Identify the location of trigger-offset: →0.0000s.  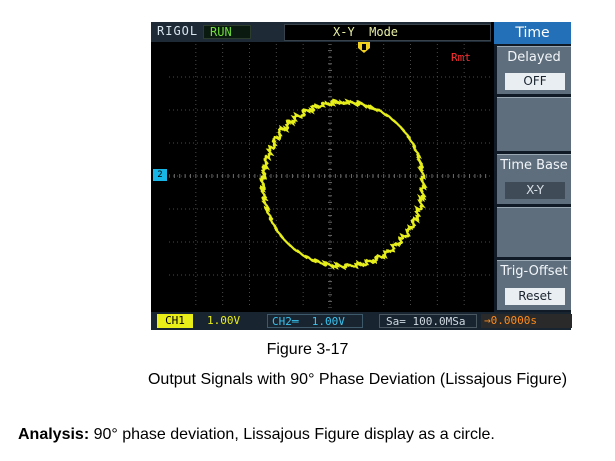
(526, 321).